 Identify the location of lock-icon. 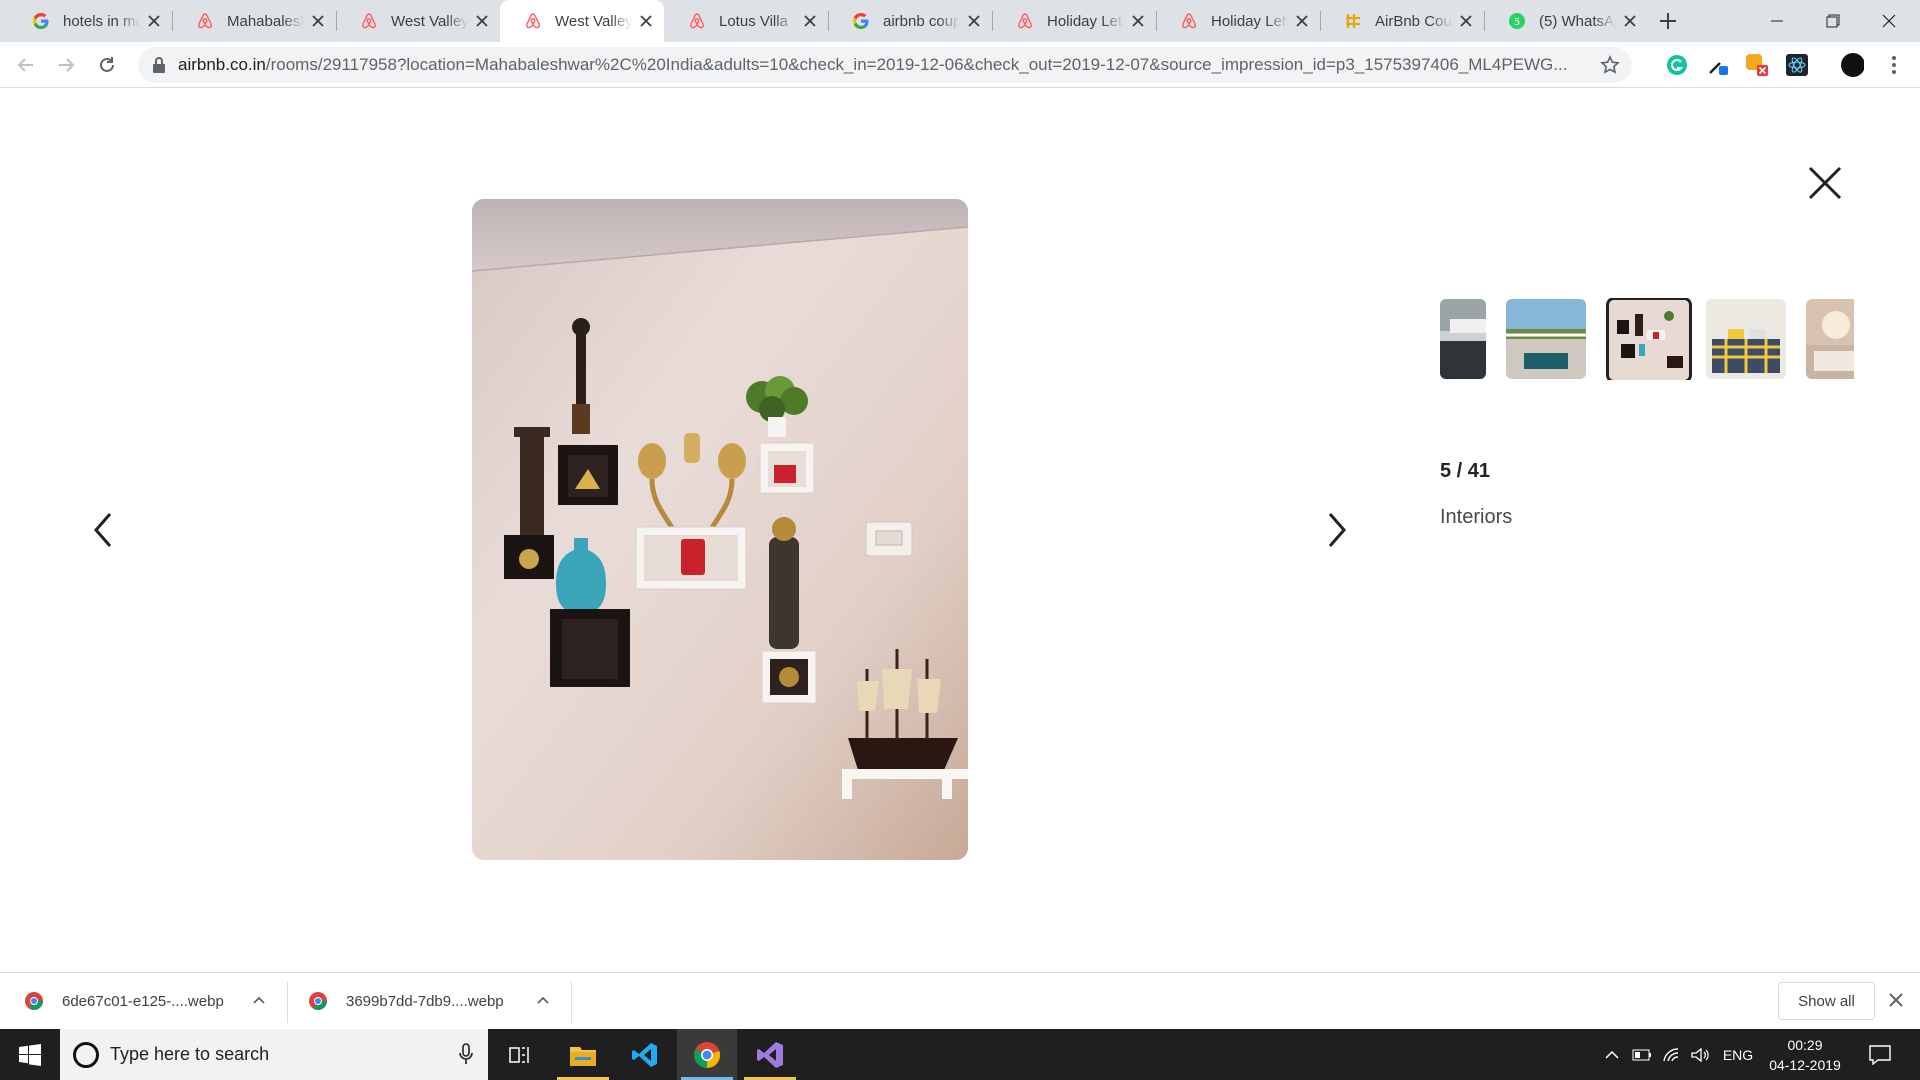
(159, 65).